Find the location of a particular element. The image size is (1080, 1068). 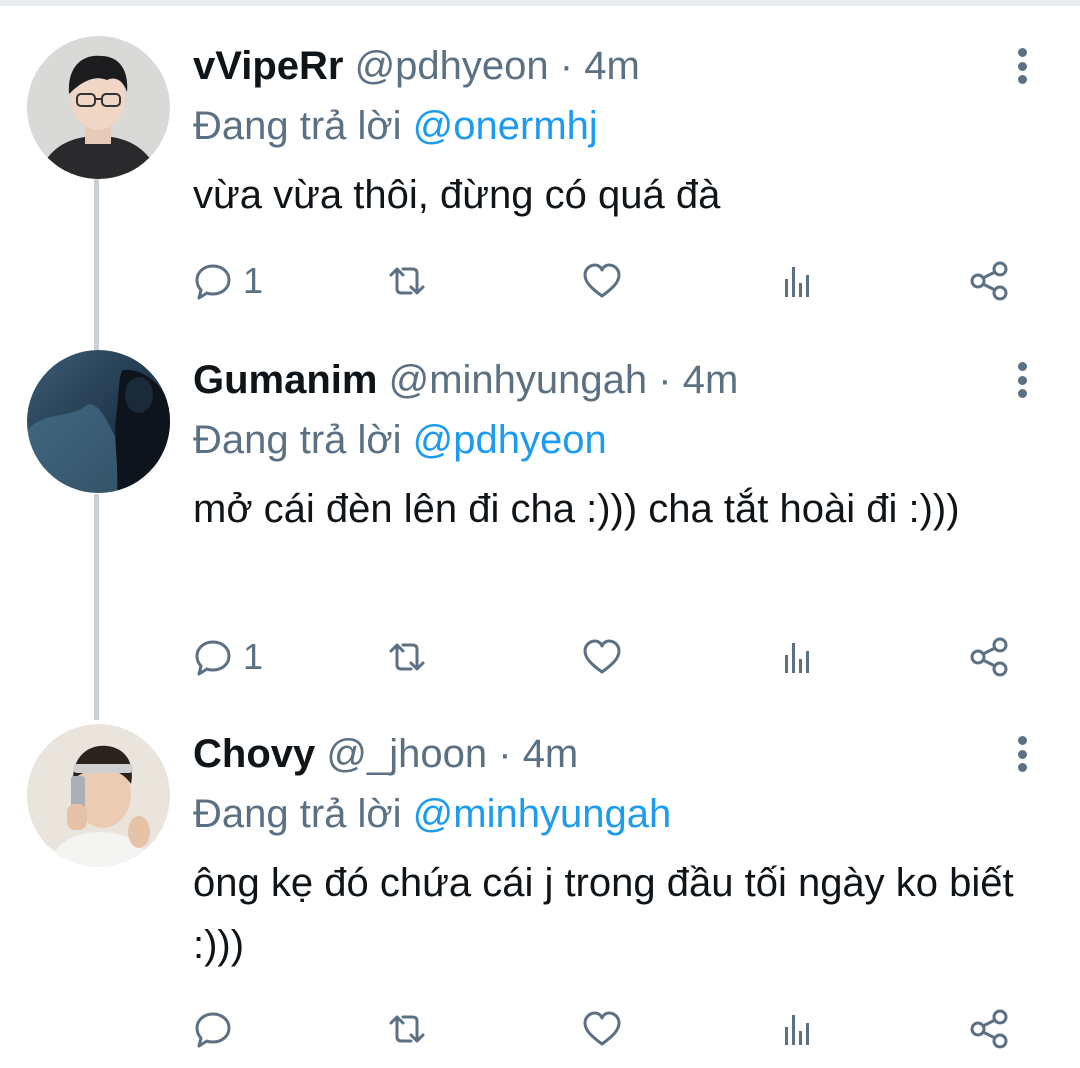

mention-link: @pdhyeon is located at coordinates (510, 440).